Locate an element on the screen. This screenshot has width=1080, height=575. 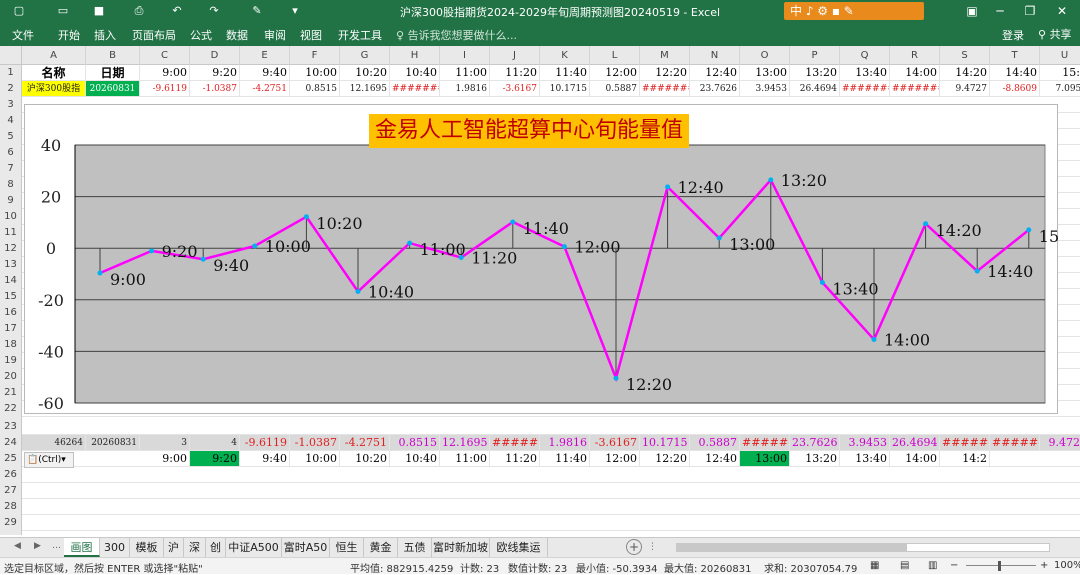
column-header: S is located at coordinates (965, 55).